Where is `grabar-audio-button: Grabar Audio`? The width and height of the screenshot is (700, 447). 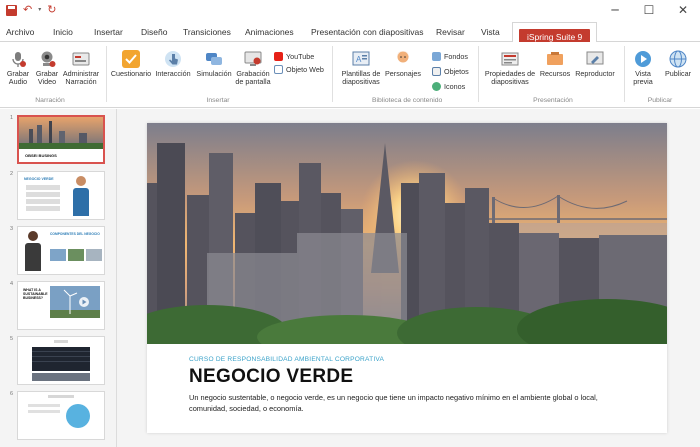 grabar-audio-button: Grabar Audio is located at coordinates (18, 68).